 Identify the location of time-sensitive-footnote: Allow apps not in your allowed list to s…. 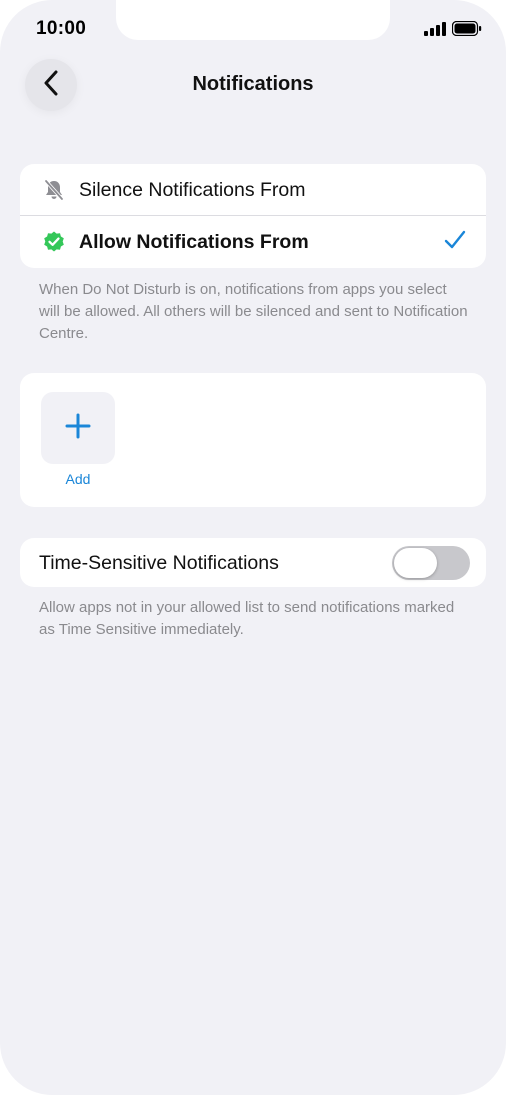
(247, 618).